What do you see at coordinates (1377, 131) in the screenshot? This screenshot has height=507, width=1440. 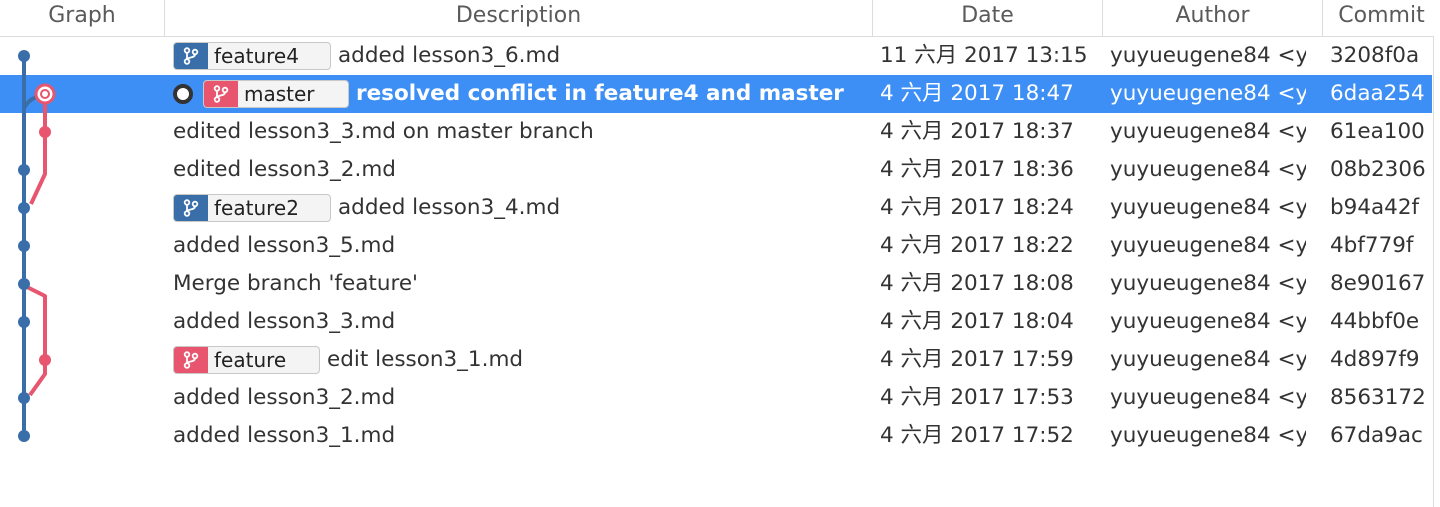 I see `commit-hash: 61ea100` at bounding box center [1377, 131].